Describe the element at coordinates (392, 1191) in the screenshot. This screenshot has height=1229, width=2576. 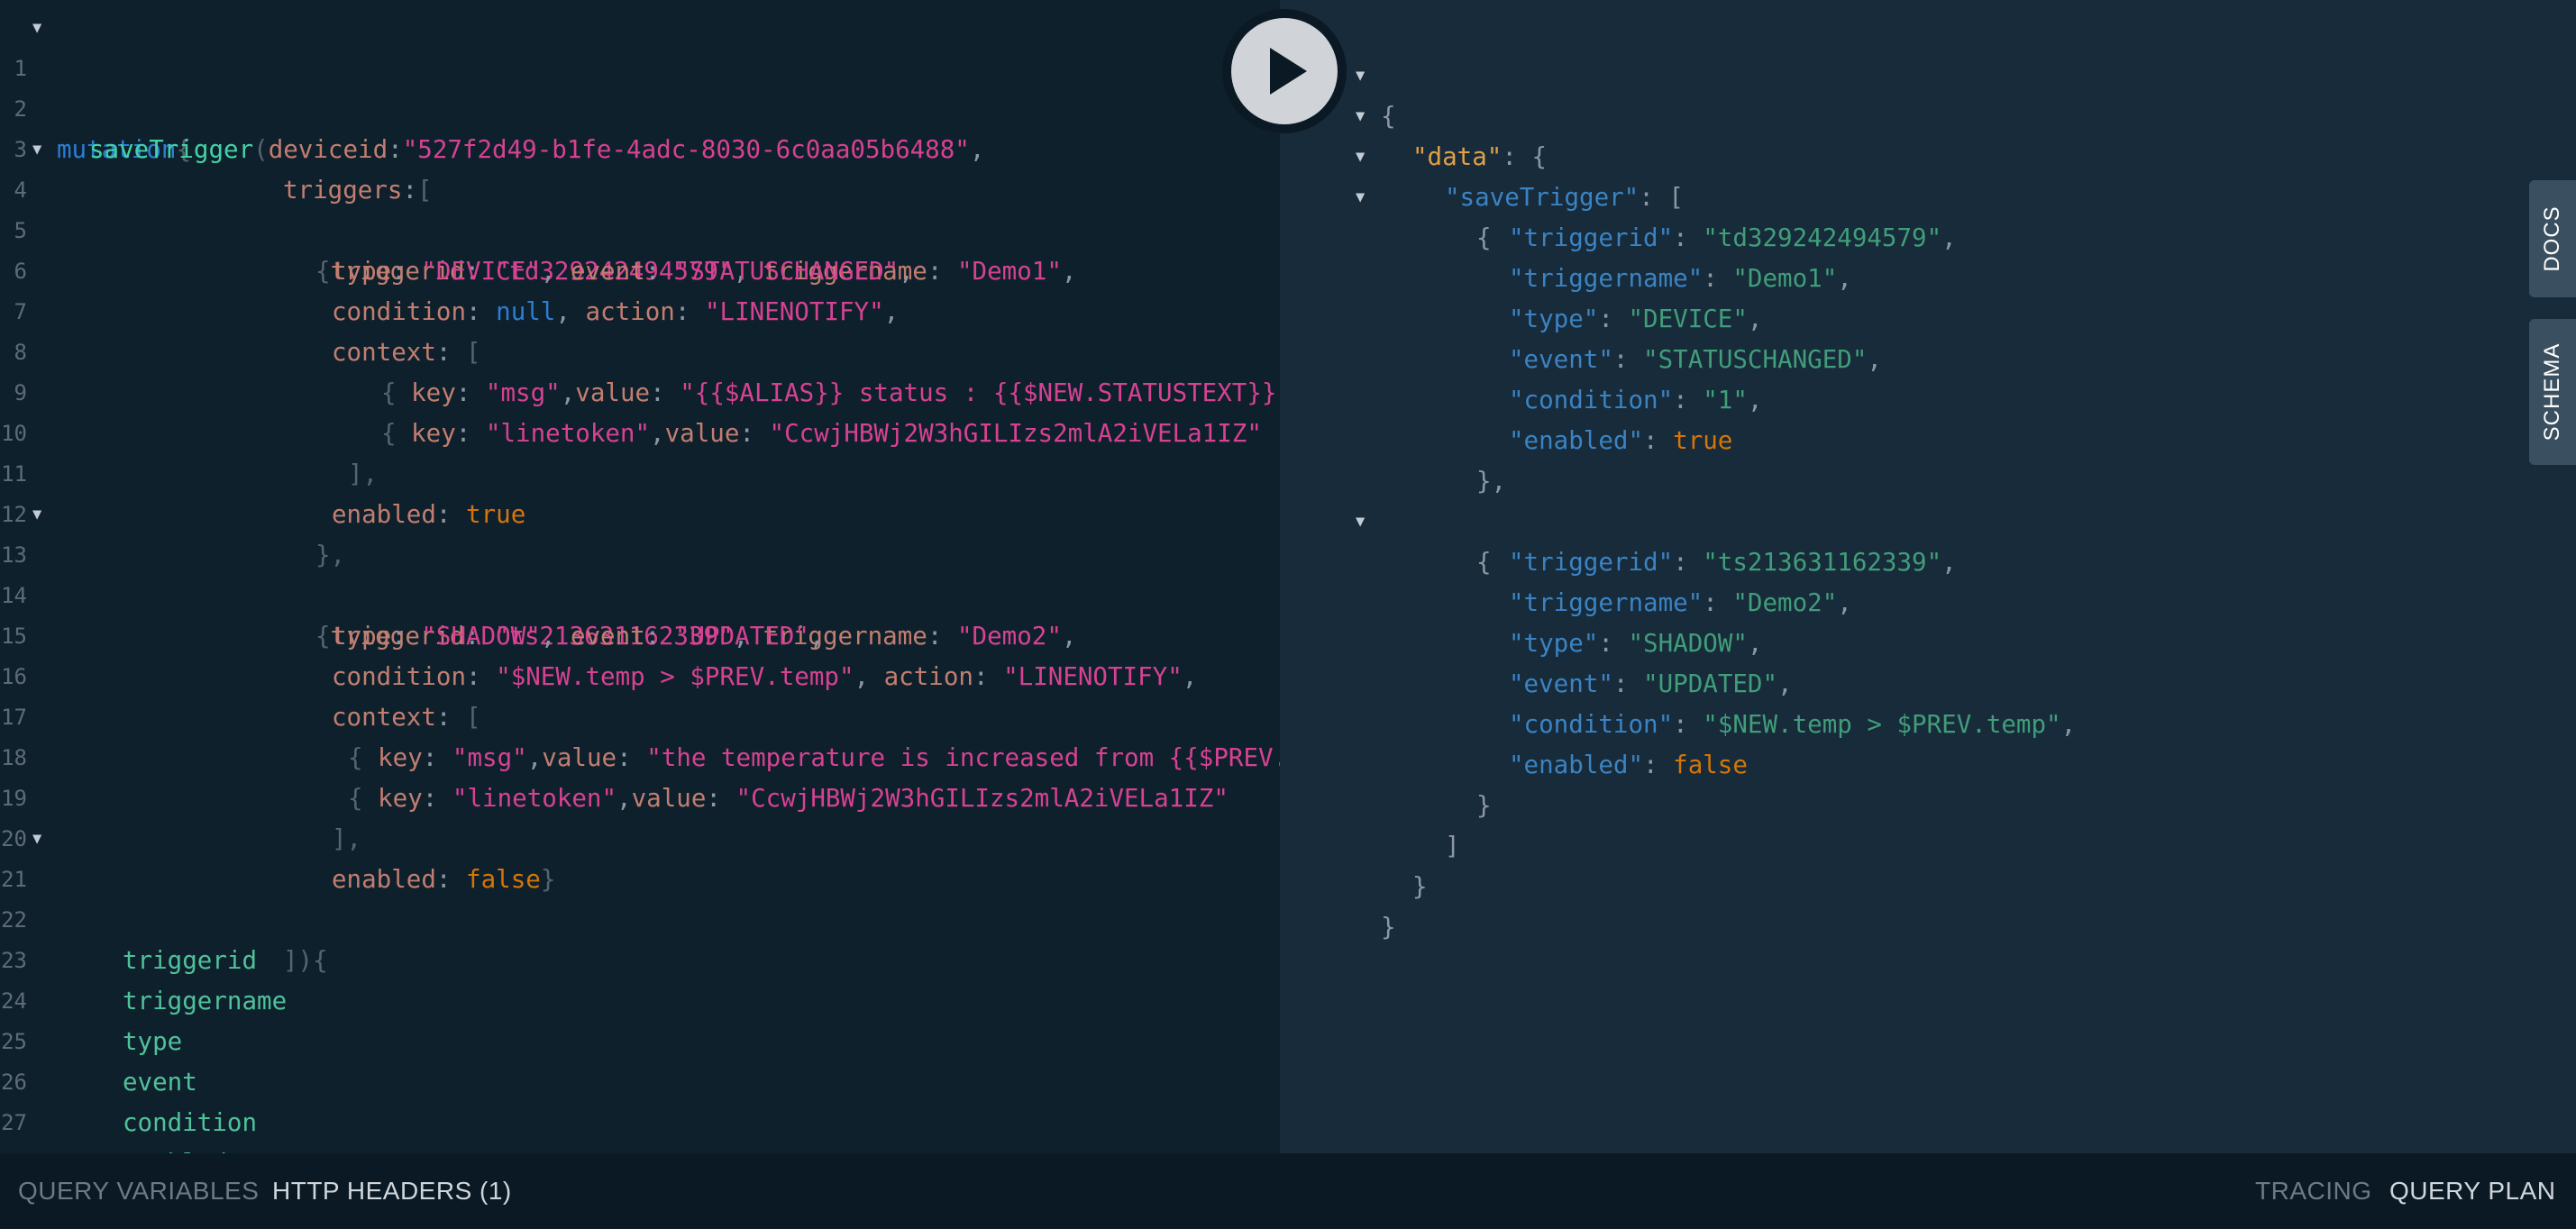
I see `http-headers-tab: HTTP HEADERS (1)` at that location.